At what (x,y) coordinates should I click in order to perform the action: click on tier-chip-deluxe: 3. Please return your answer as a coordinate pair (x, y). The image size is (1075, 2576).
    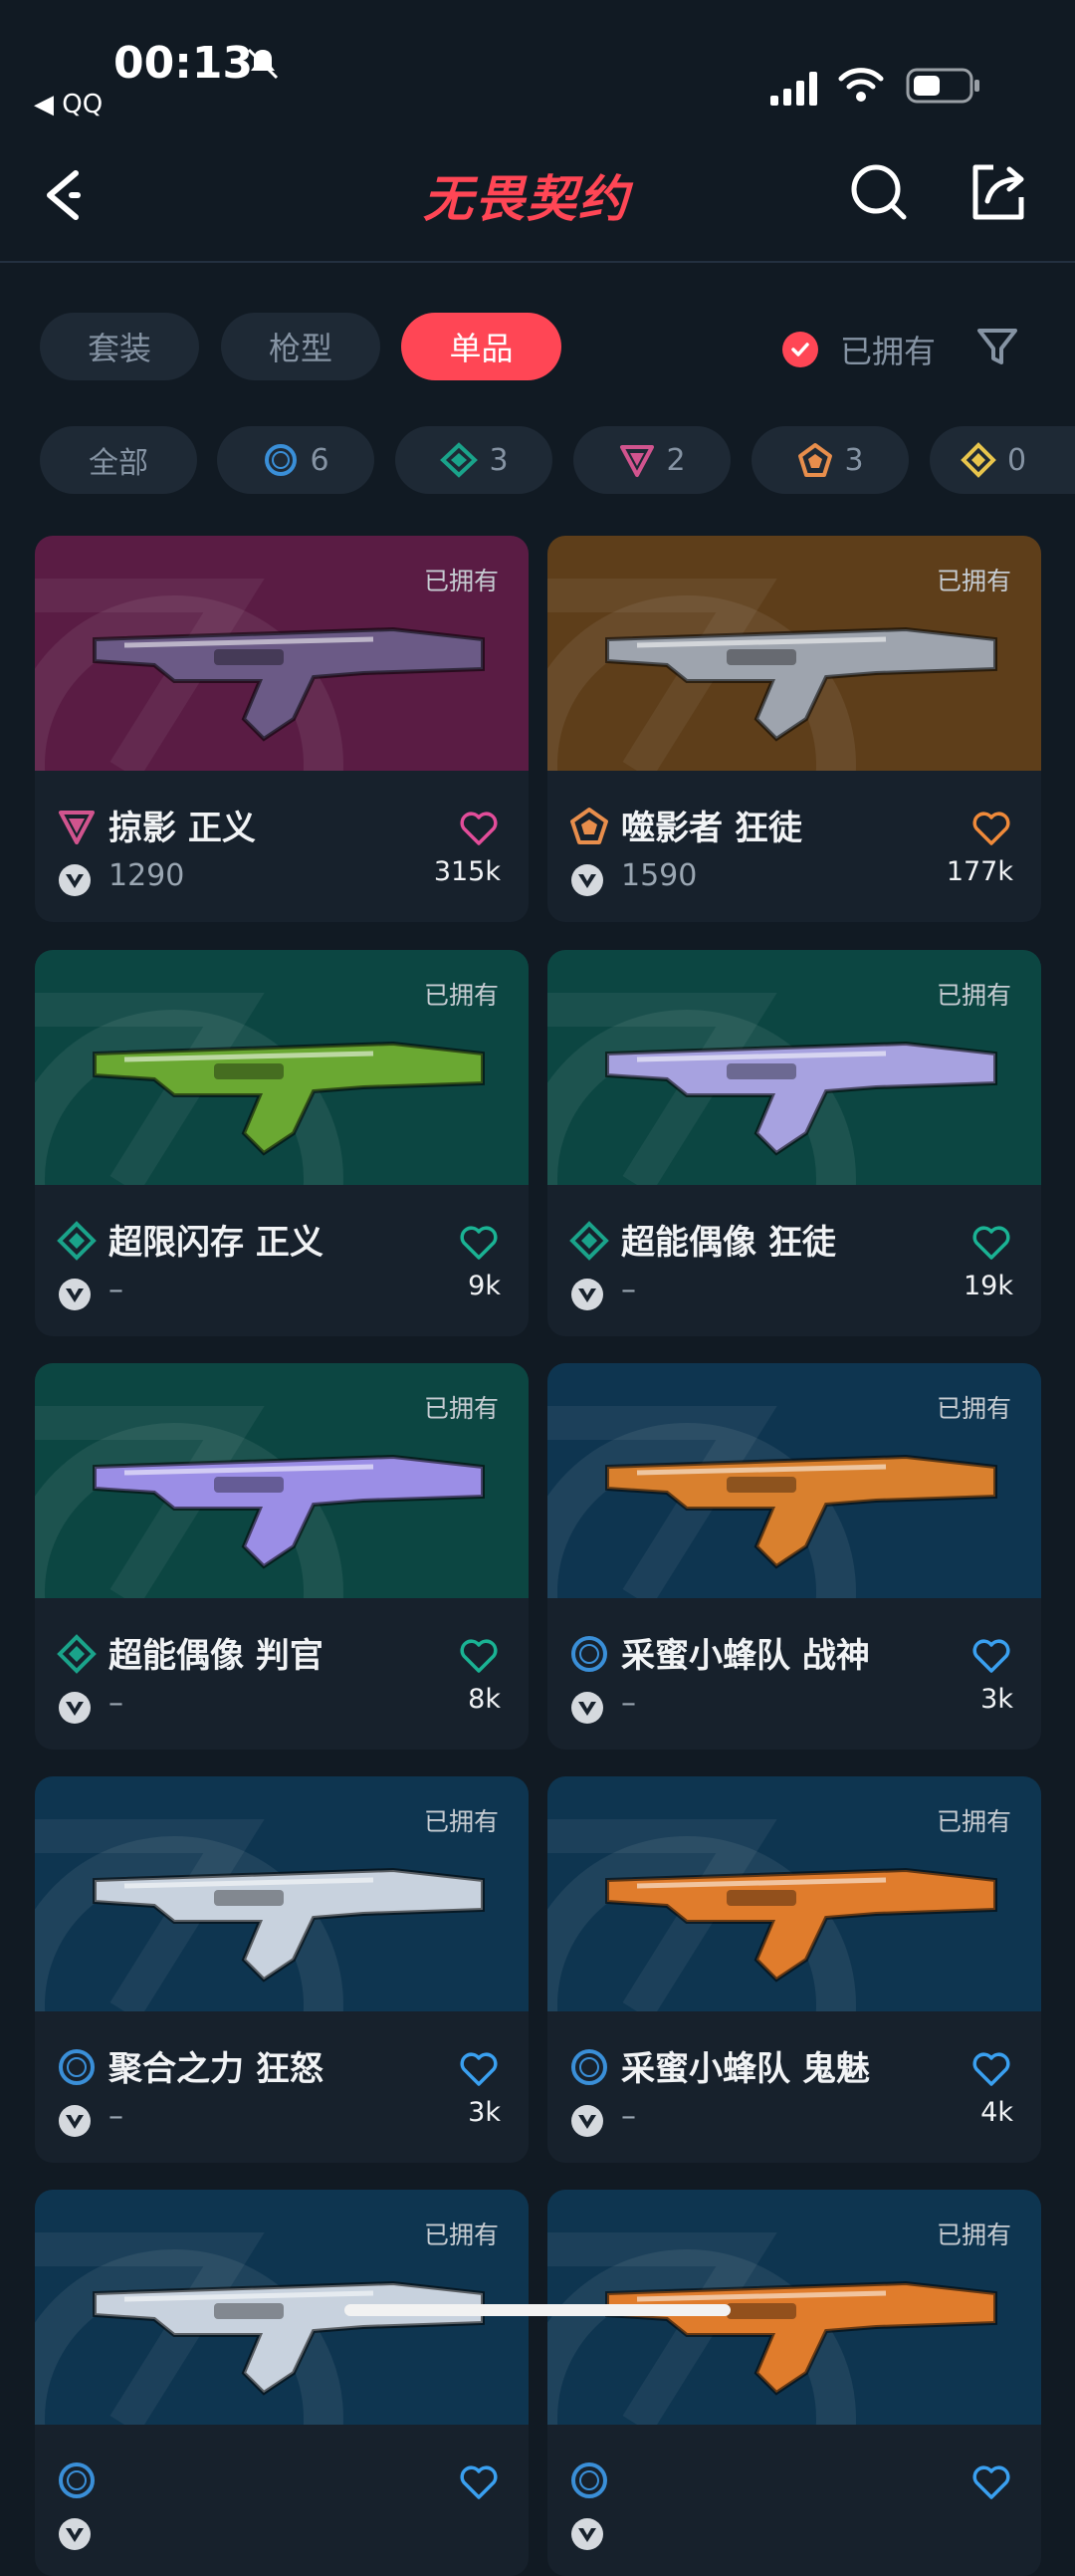
    Looking at the image, I should click on (473, 460).